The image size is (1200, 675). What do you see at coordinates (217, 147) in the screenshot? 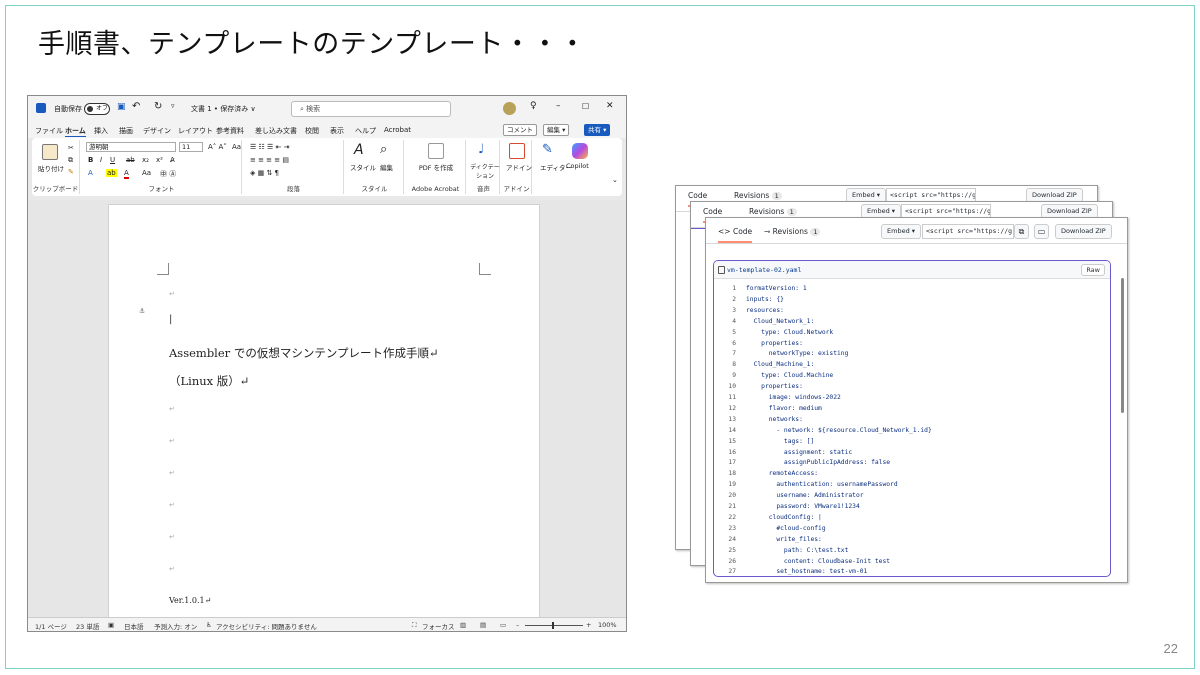
I see `grow-font-icon: A˄ A˅` at bounding box center [217, 147].